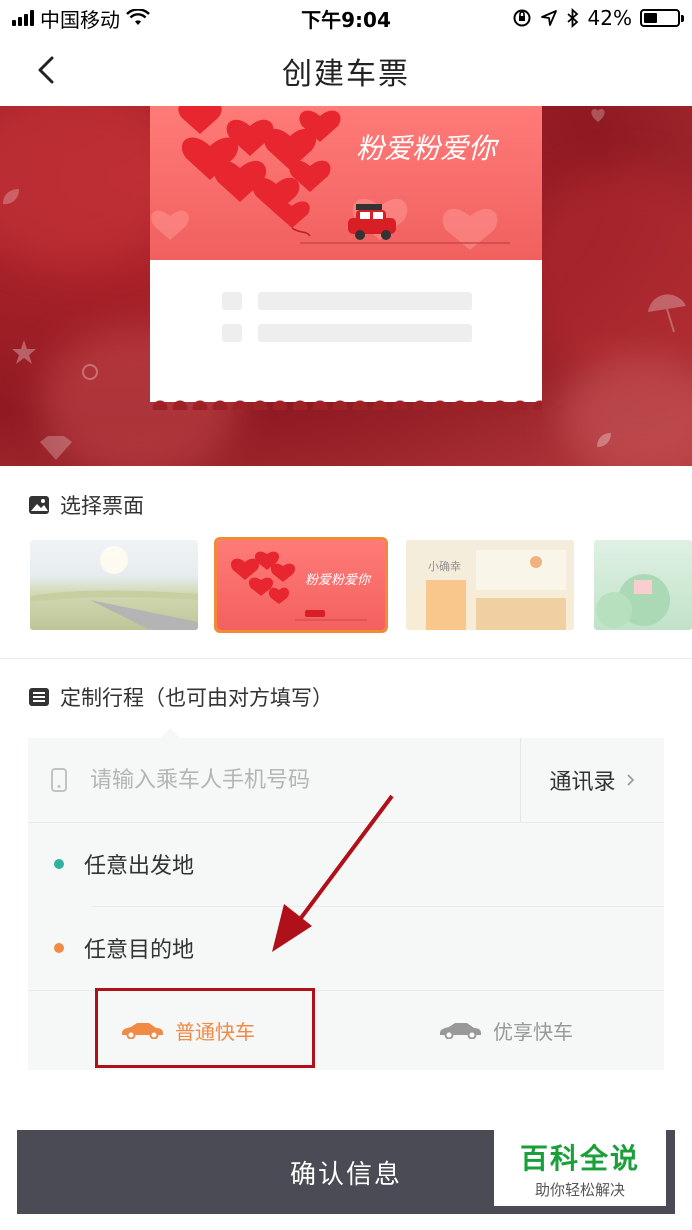  I want to click on status-bar: 中国移动 下午9:04 42%, so click(346, 18).